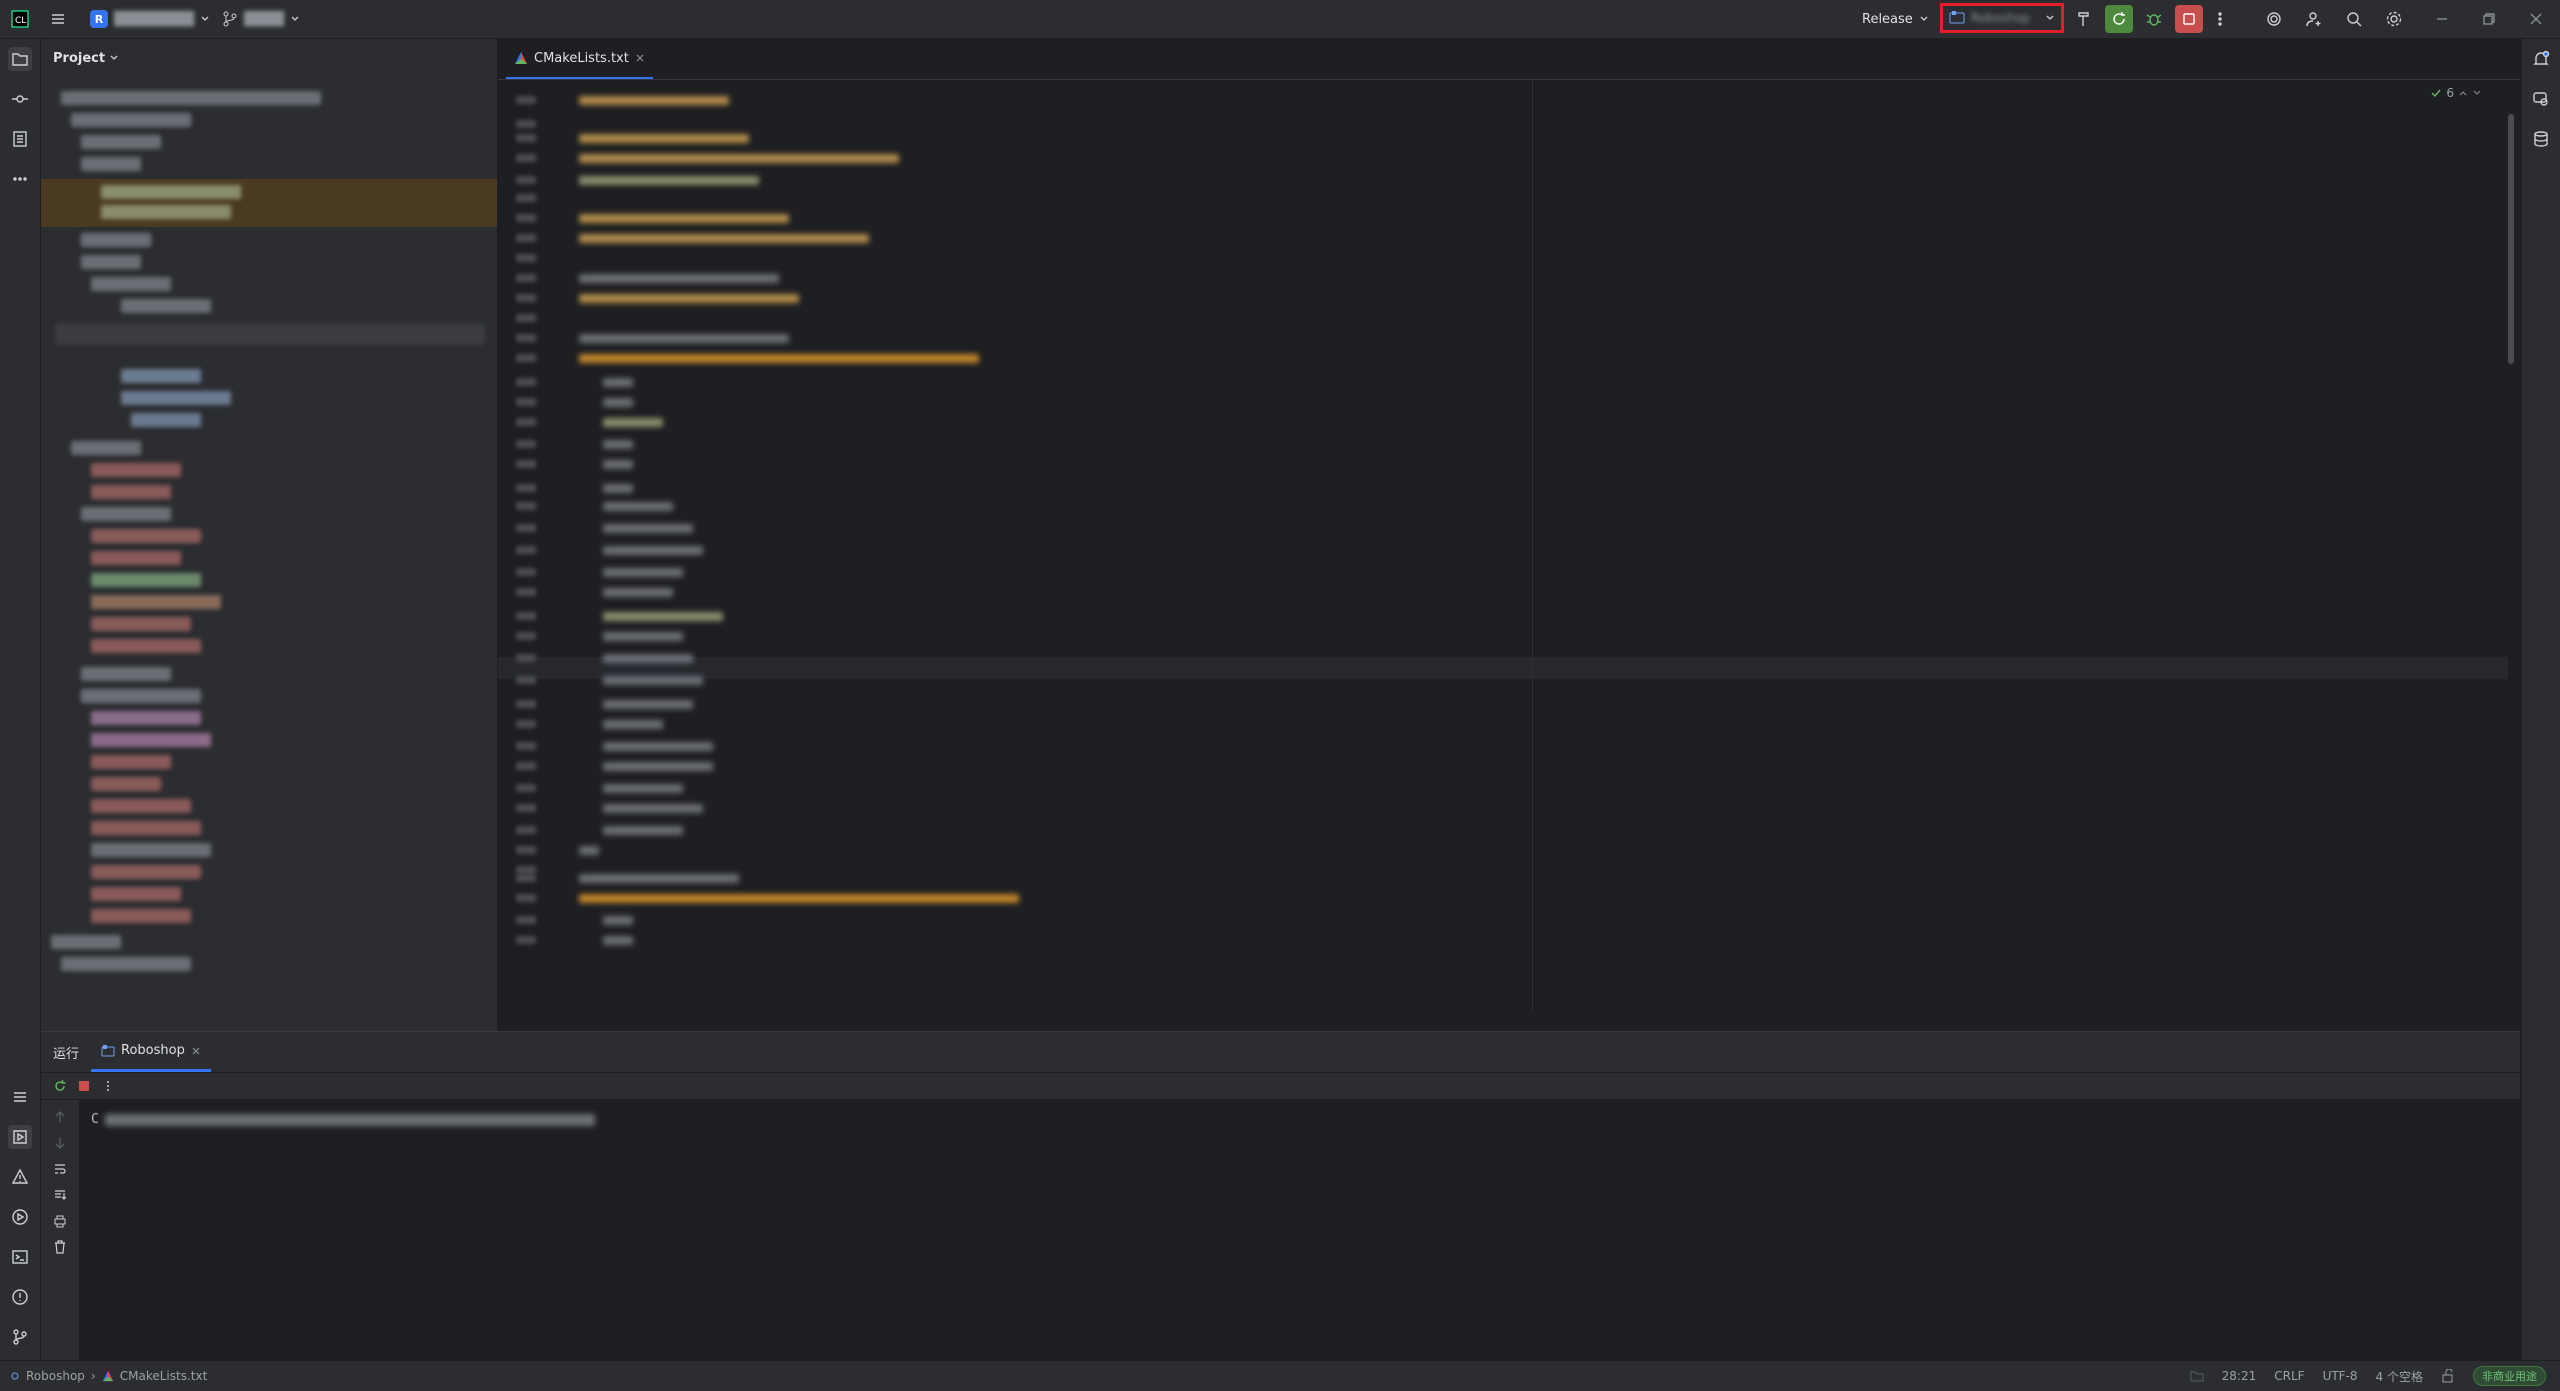 This screenshot has height=1391, width=2560. What do you see at coordinates (2442, 19) in the screenshot?
I see `minimize-button` at bounding box center [2442, 19].